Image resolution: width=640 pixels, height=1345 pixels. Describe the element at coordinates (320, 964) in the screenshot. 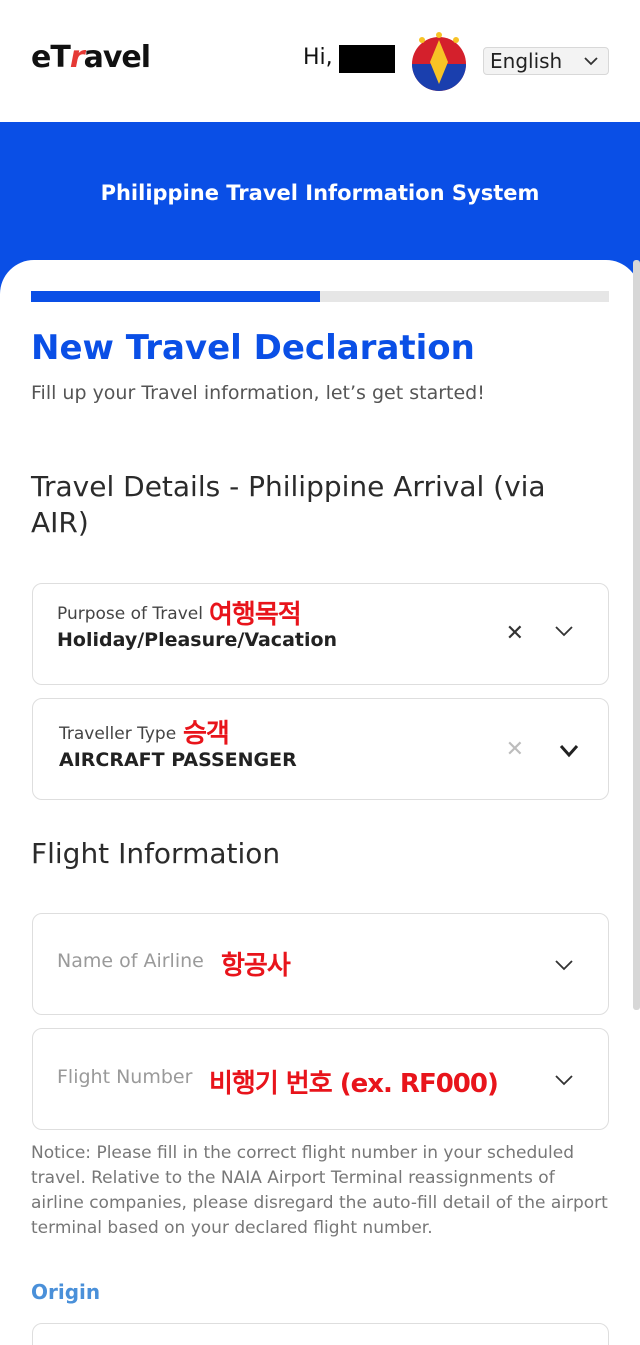

I see `airline-field: Name of Airline 항공사` at that location.